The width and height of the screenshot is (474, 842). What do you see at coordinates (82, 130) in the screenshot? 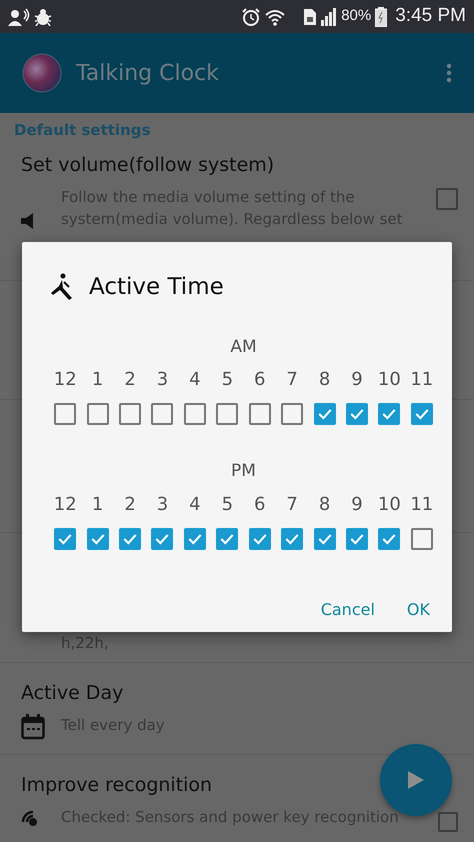
I see `section-header: Default settings` at bounding box center [82, 130].